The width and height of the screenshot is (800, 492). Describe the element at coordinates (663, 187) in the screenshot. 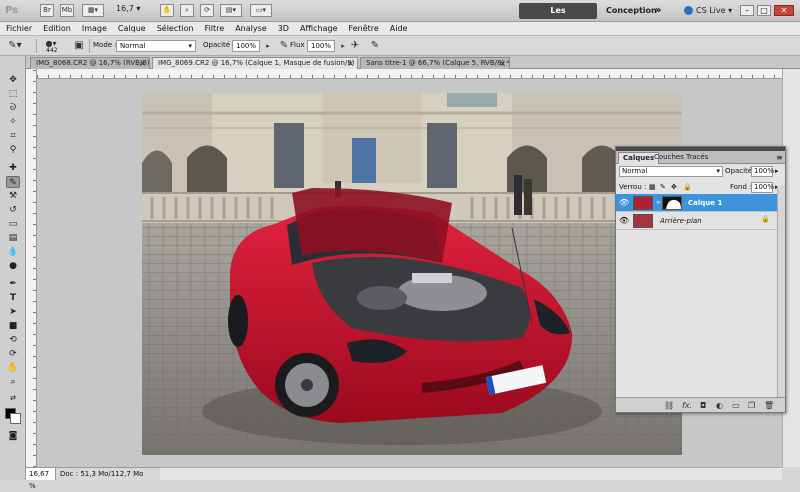

I see `lock-pixels-icon: ✎` at that location.